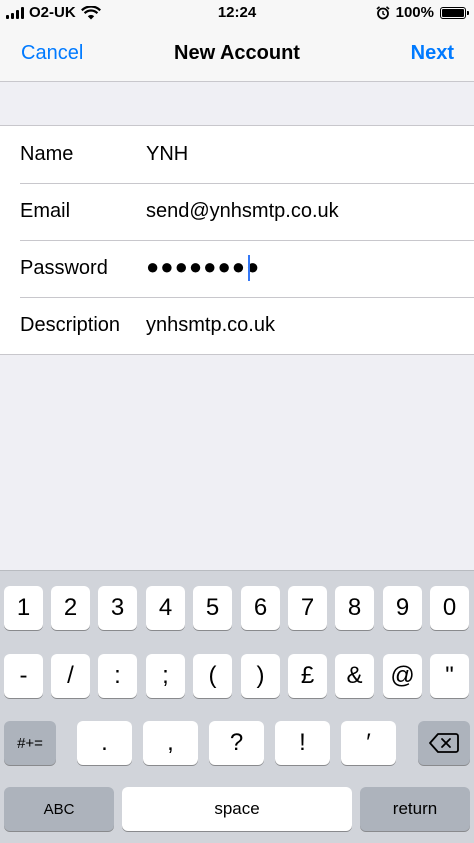 The image size is (474, 843). Describe the element at coordinates (249, 268) in the screenshot. I see `text-cursor` at that location.